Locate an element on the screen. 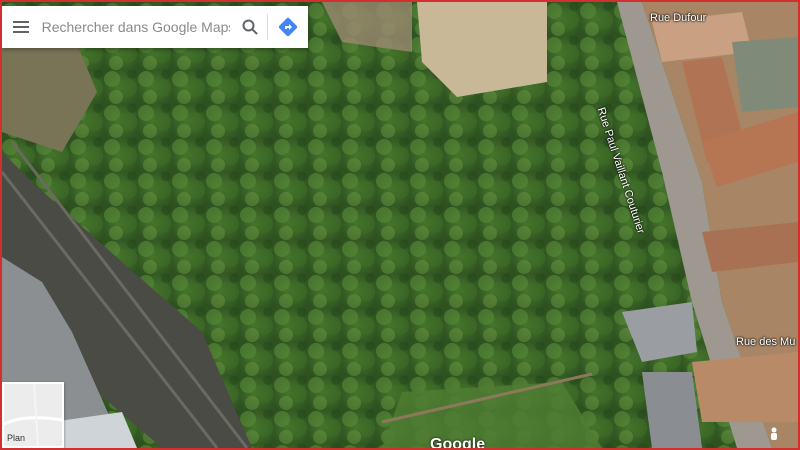 The height and width of the screenshot is (450, 800). google-logo: Google is located at coordinates (458, 443).